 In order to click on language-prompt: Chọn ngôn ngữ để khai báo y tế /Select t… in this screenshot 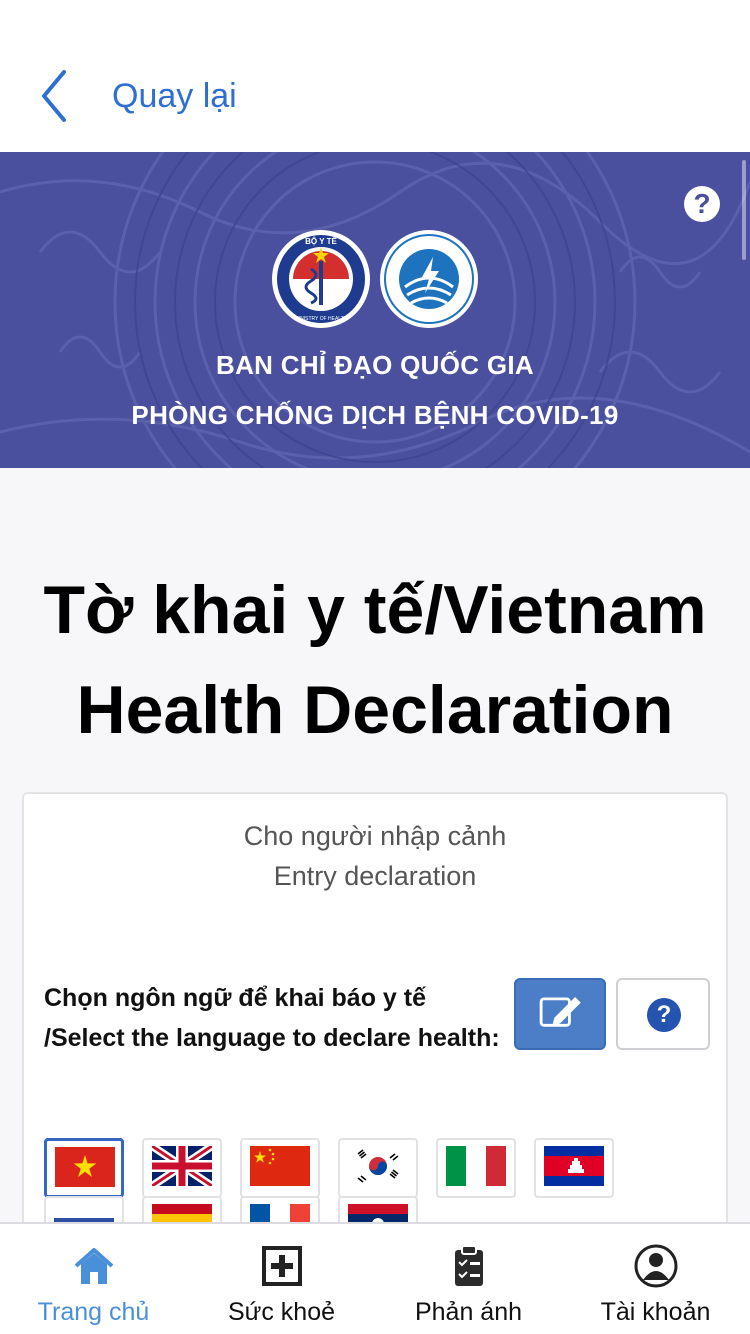, I will do `click(272, 1018)`.